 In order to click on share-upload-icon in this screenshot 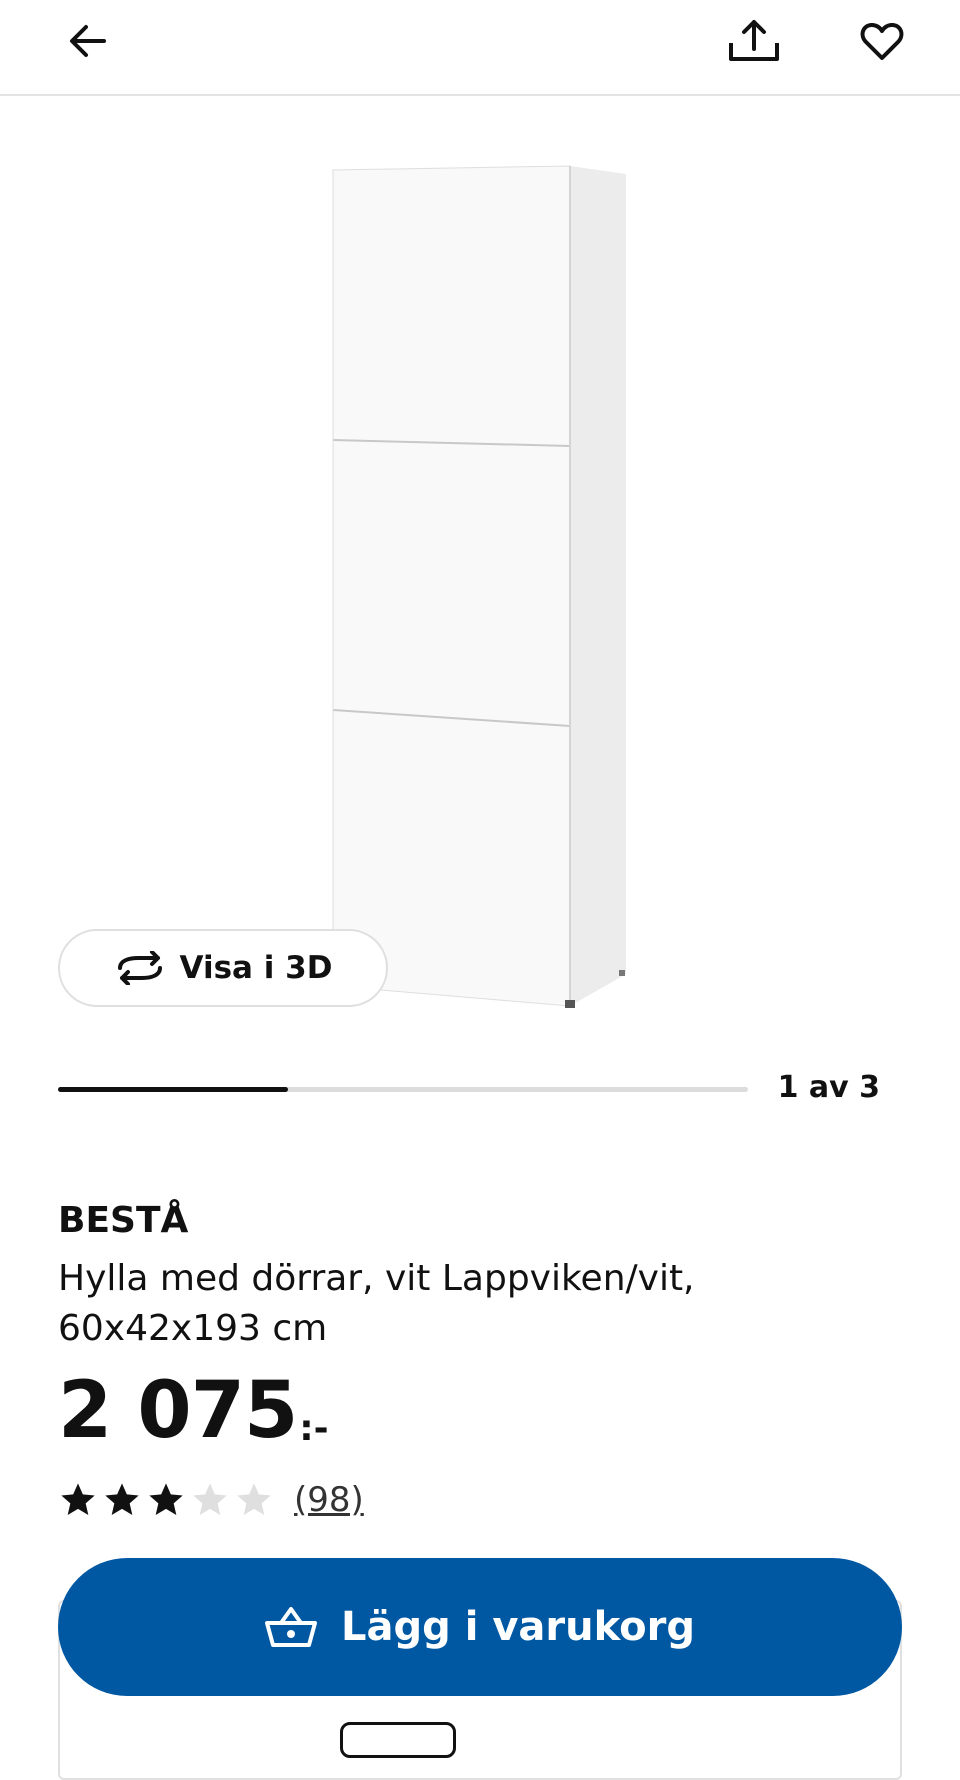, I will do `click(754, 40)`.